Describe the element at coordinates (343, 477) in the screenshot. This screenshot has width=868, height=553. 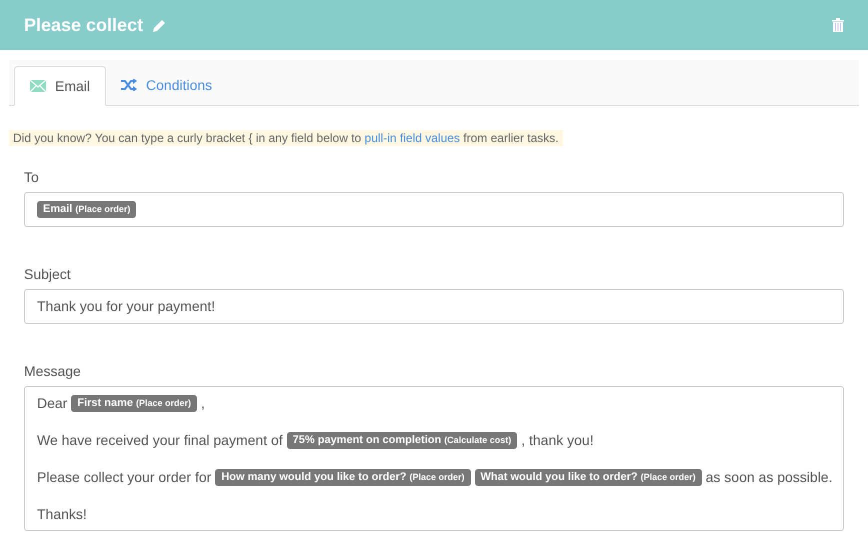
I see `field-token: How many would you like to order? (Place order)` at that location.